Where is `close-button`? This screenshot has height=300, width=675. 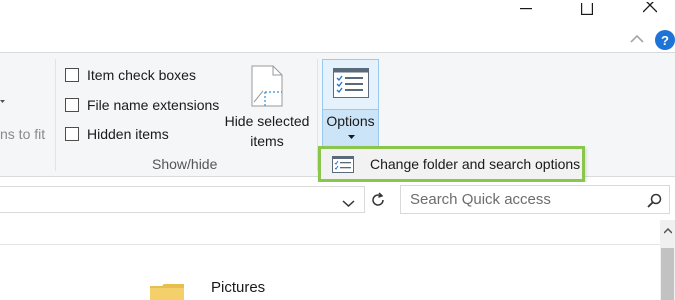 close-button is located at coordinates (650, 9).